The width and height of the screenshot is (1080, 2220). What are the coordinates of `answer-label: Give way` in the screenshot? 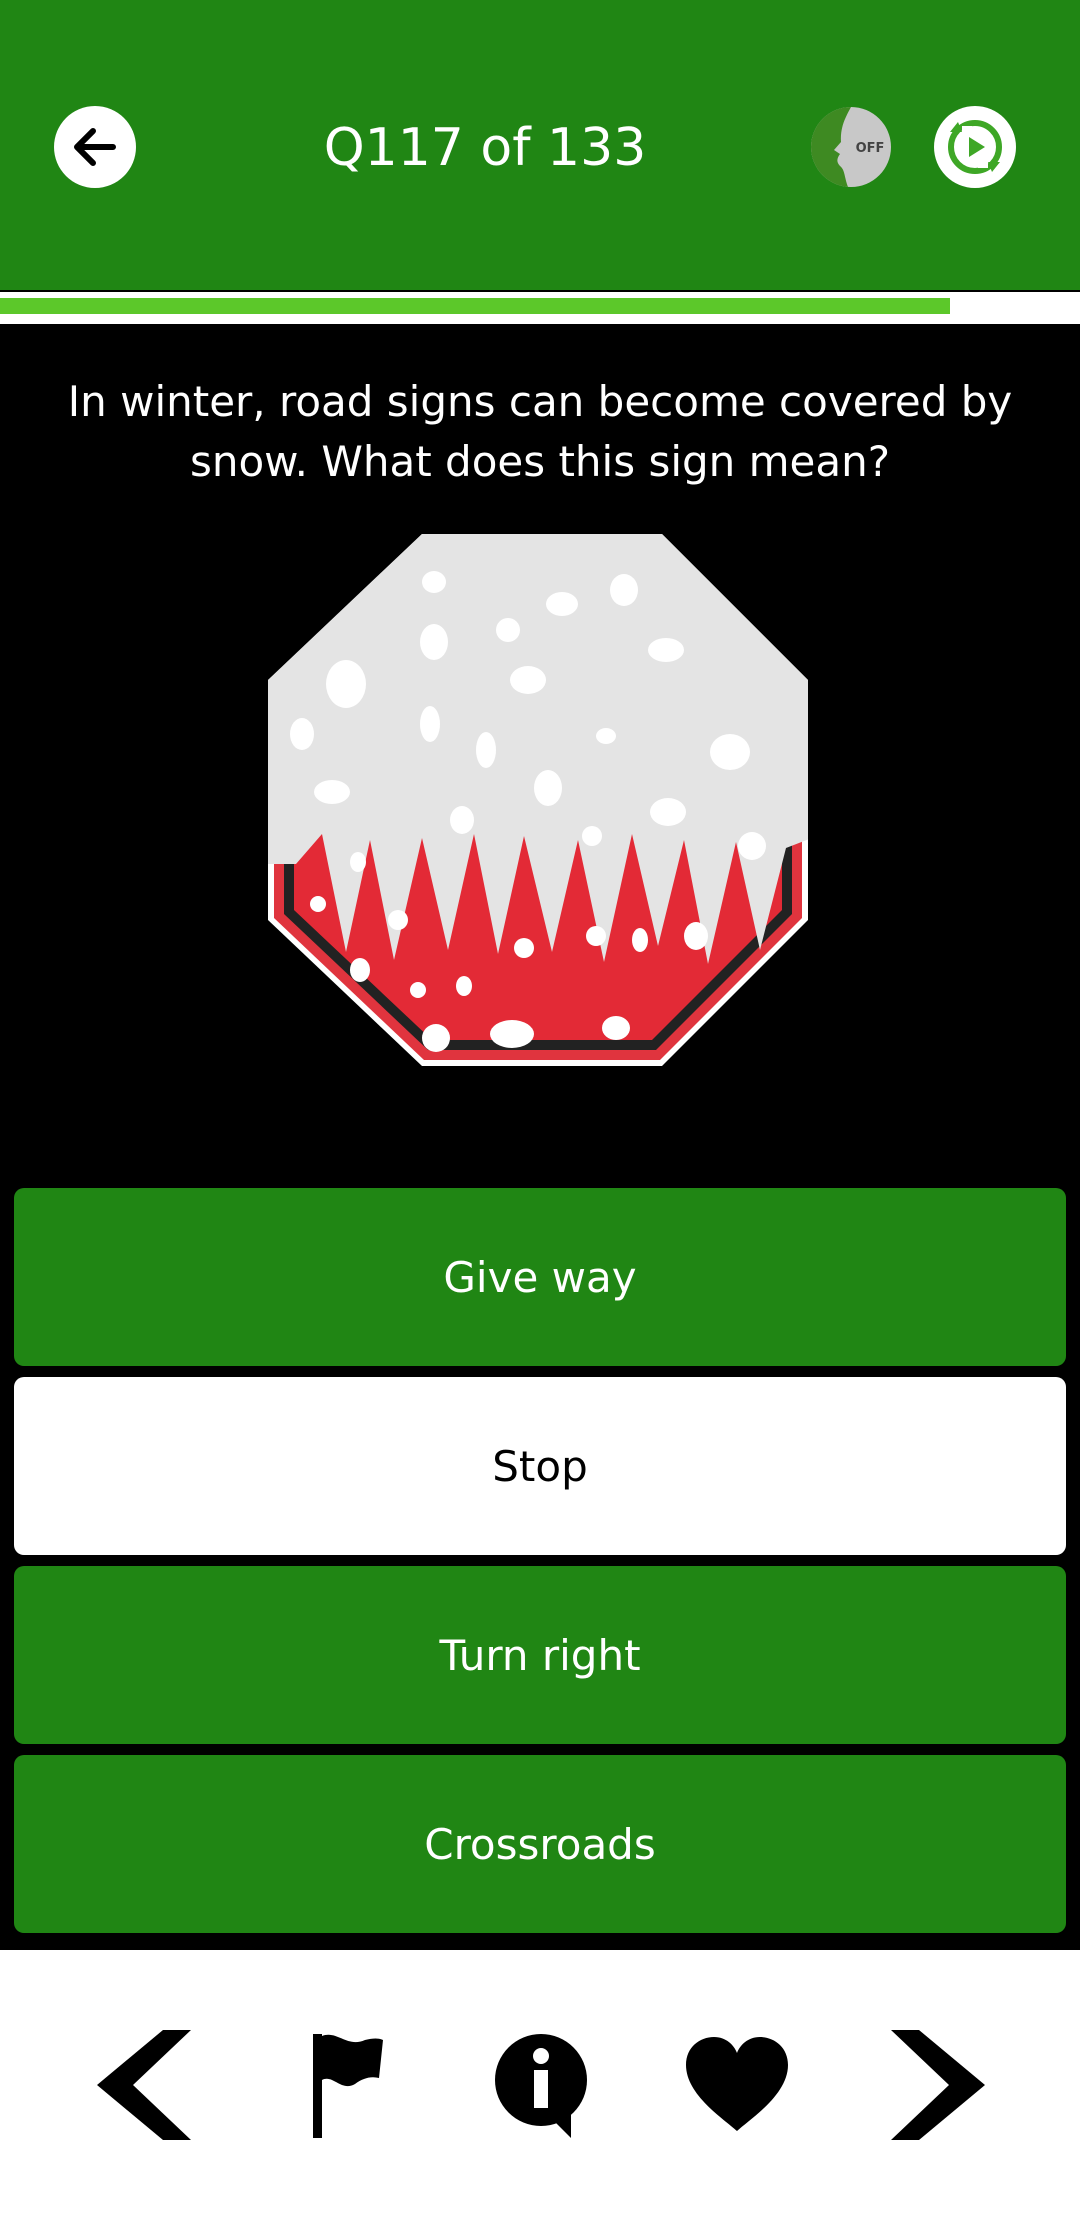 It's located at (540, 1277).